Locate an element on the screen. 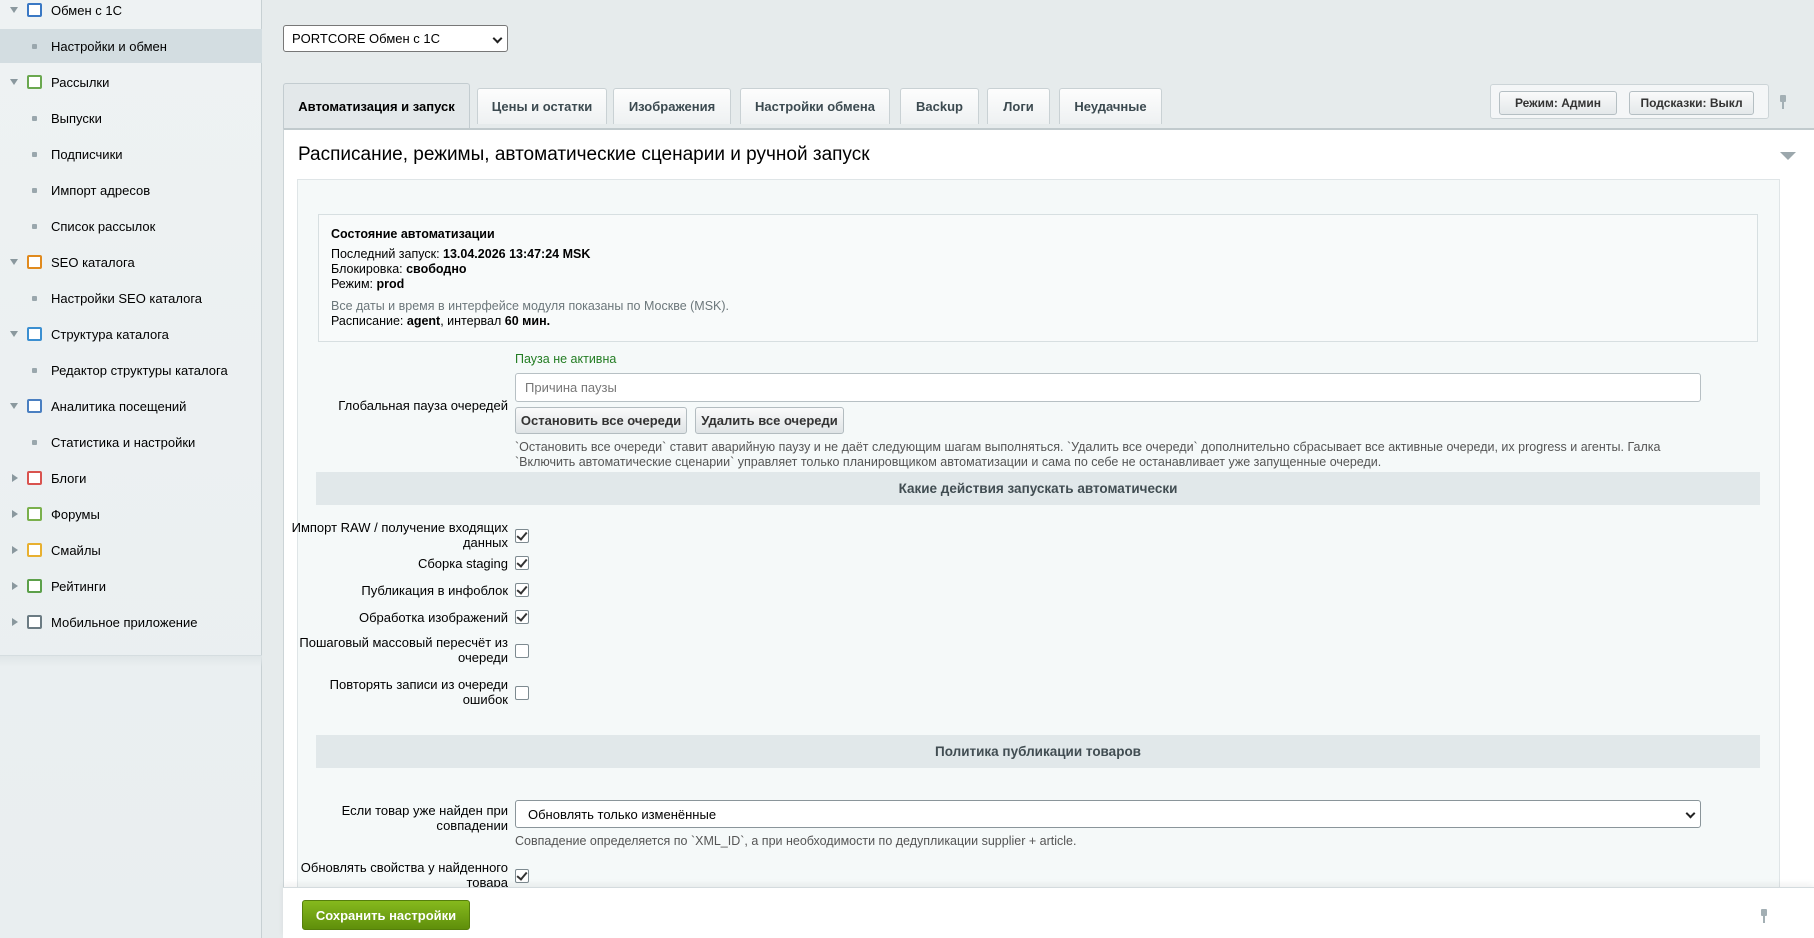 This screenshot has width=1814, height=938. last-run-value: 13.04.2026 13:47:24 MSK is located at coordinates (517, 254).